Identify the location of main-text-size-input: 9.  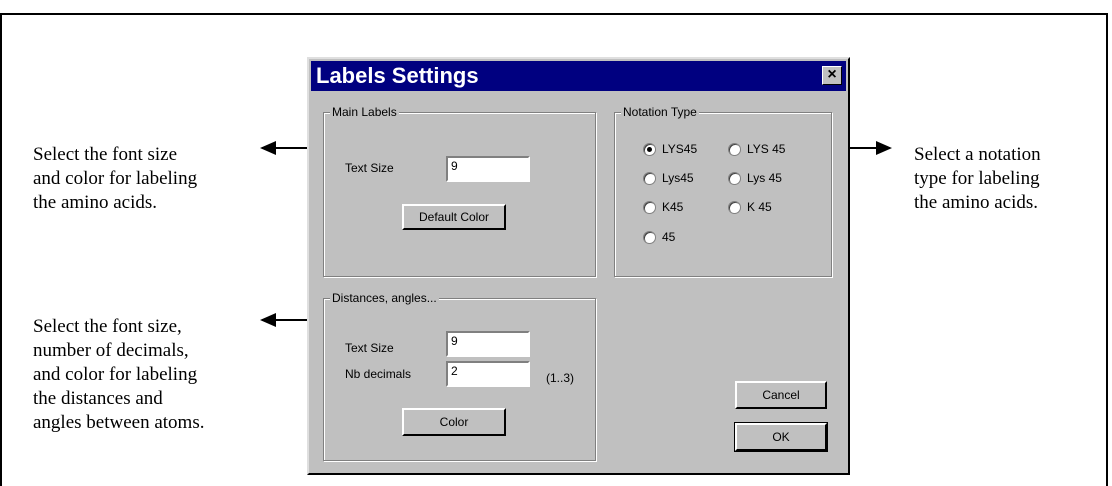
(488, 169).